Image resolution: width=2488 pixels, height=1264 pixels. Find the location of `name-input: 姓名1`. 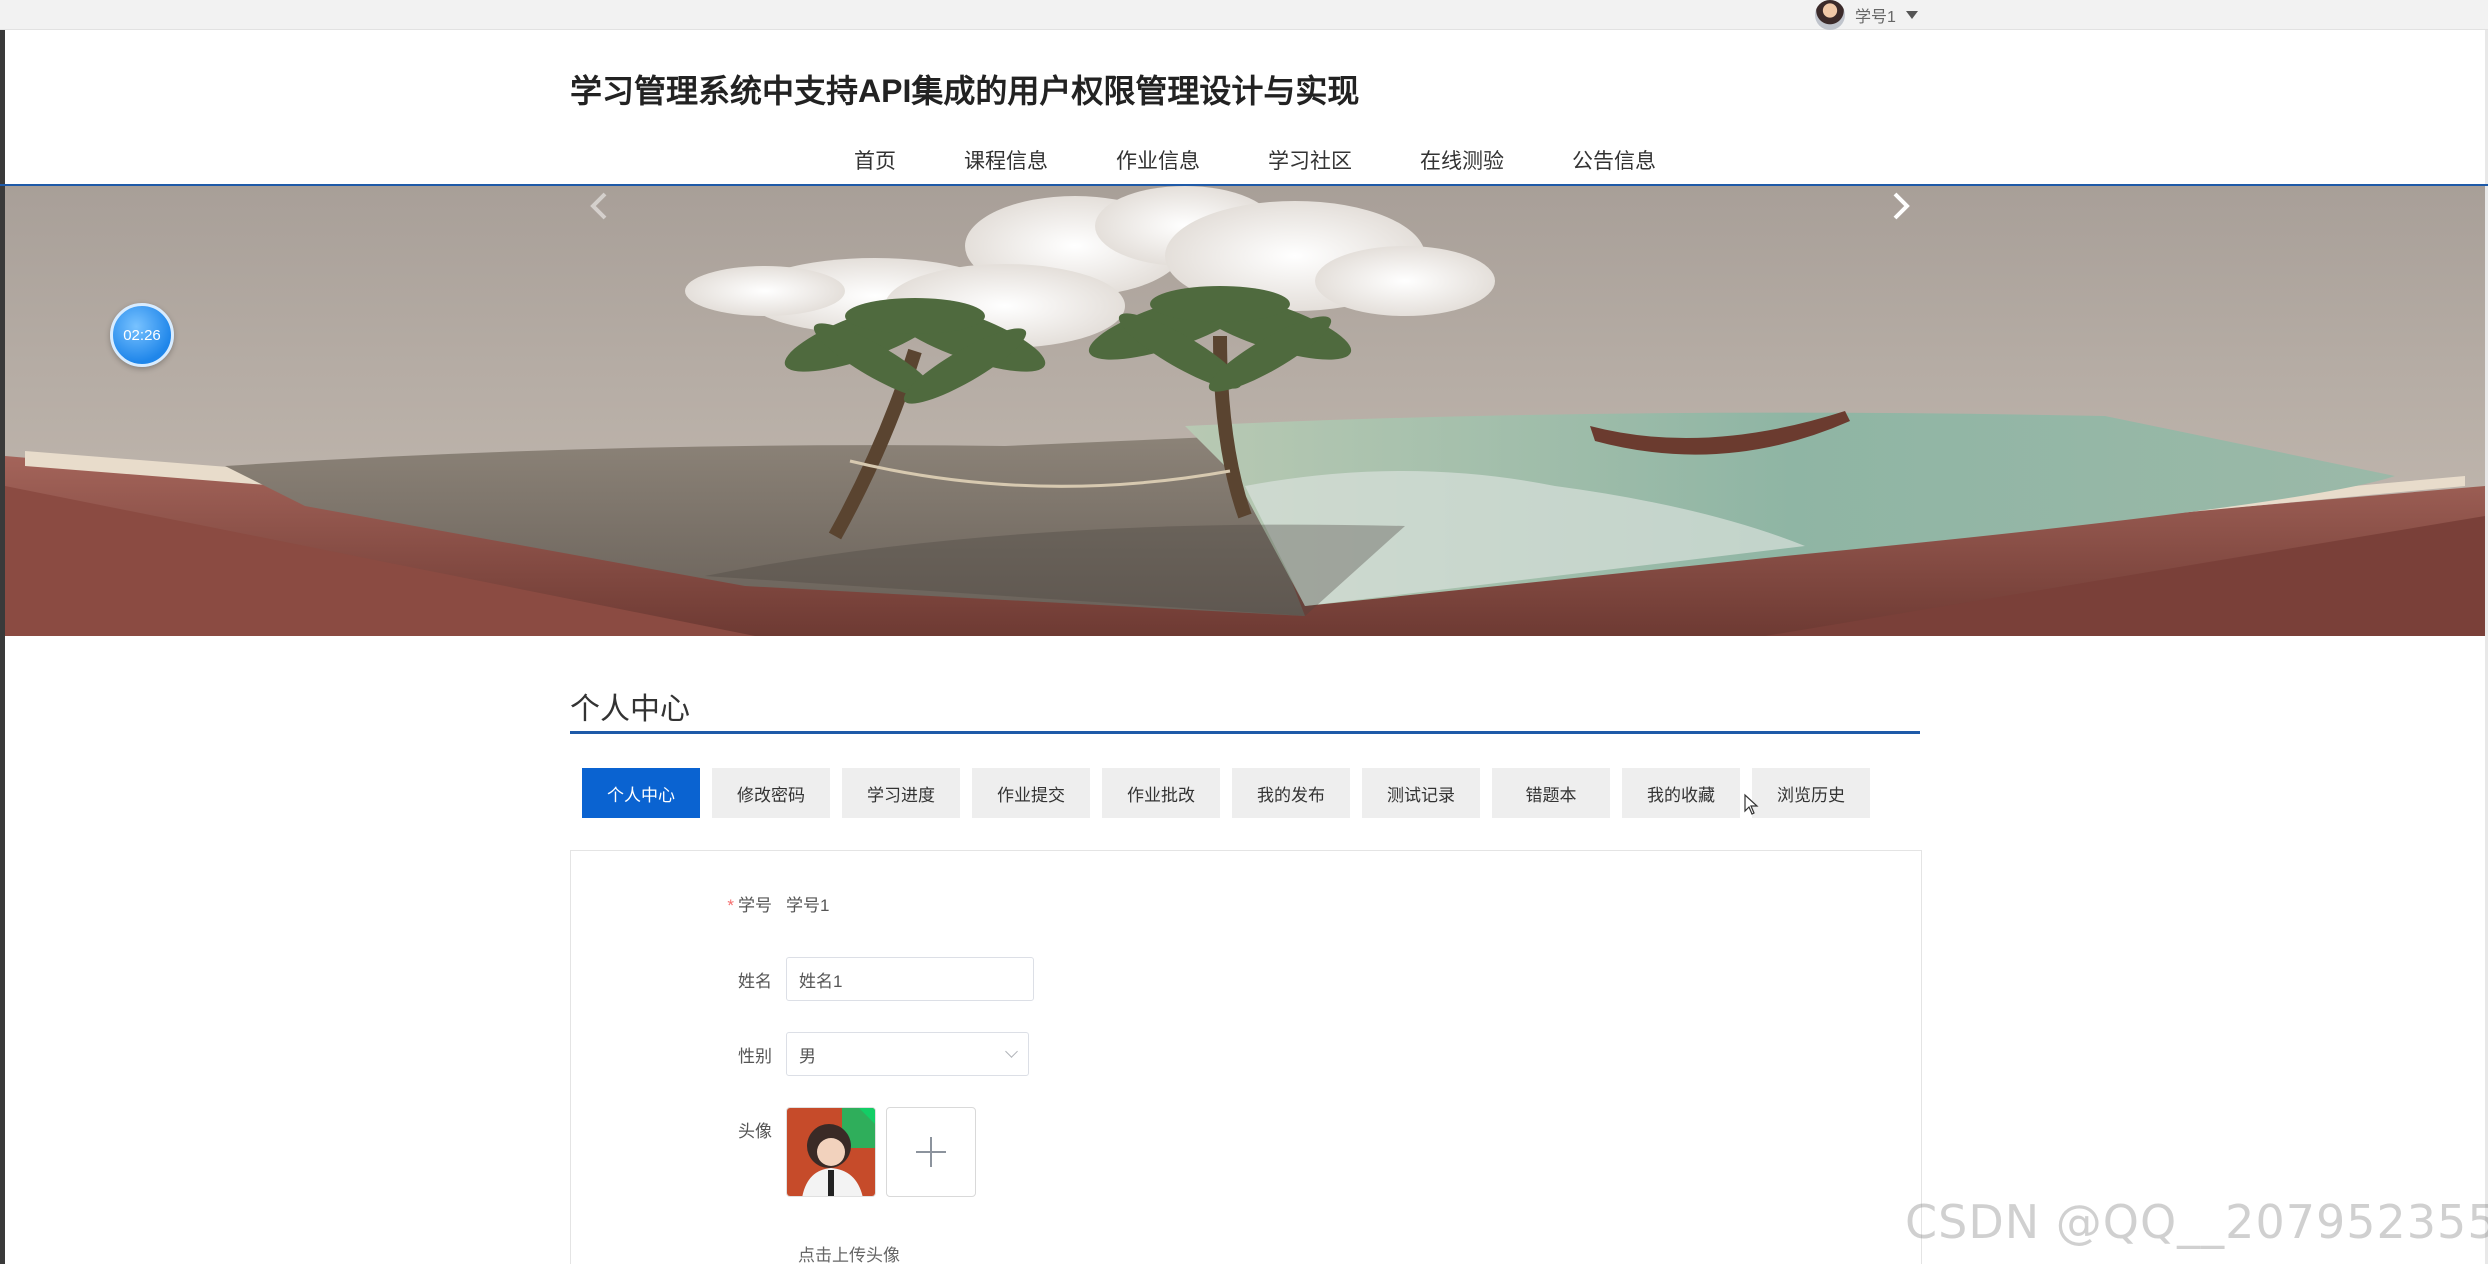

name-input: 姓名1 is located at coordinates (910, 979).